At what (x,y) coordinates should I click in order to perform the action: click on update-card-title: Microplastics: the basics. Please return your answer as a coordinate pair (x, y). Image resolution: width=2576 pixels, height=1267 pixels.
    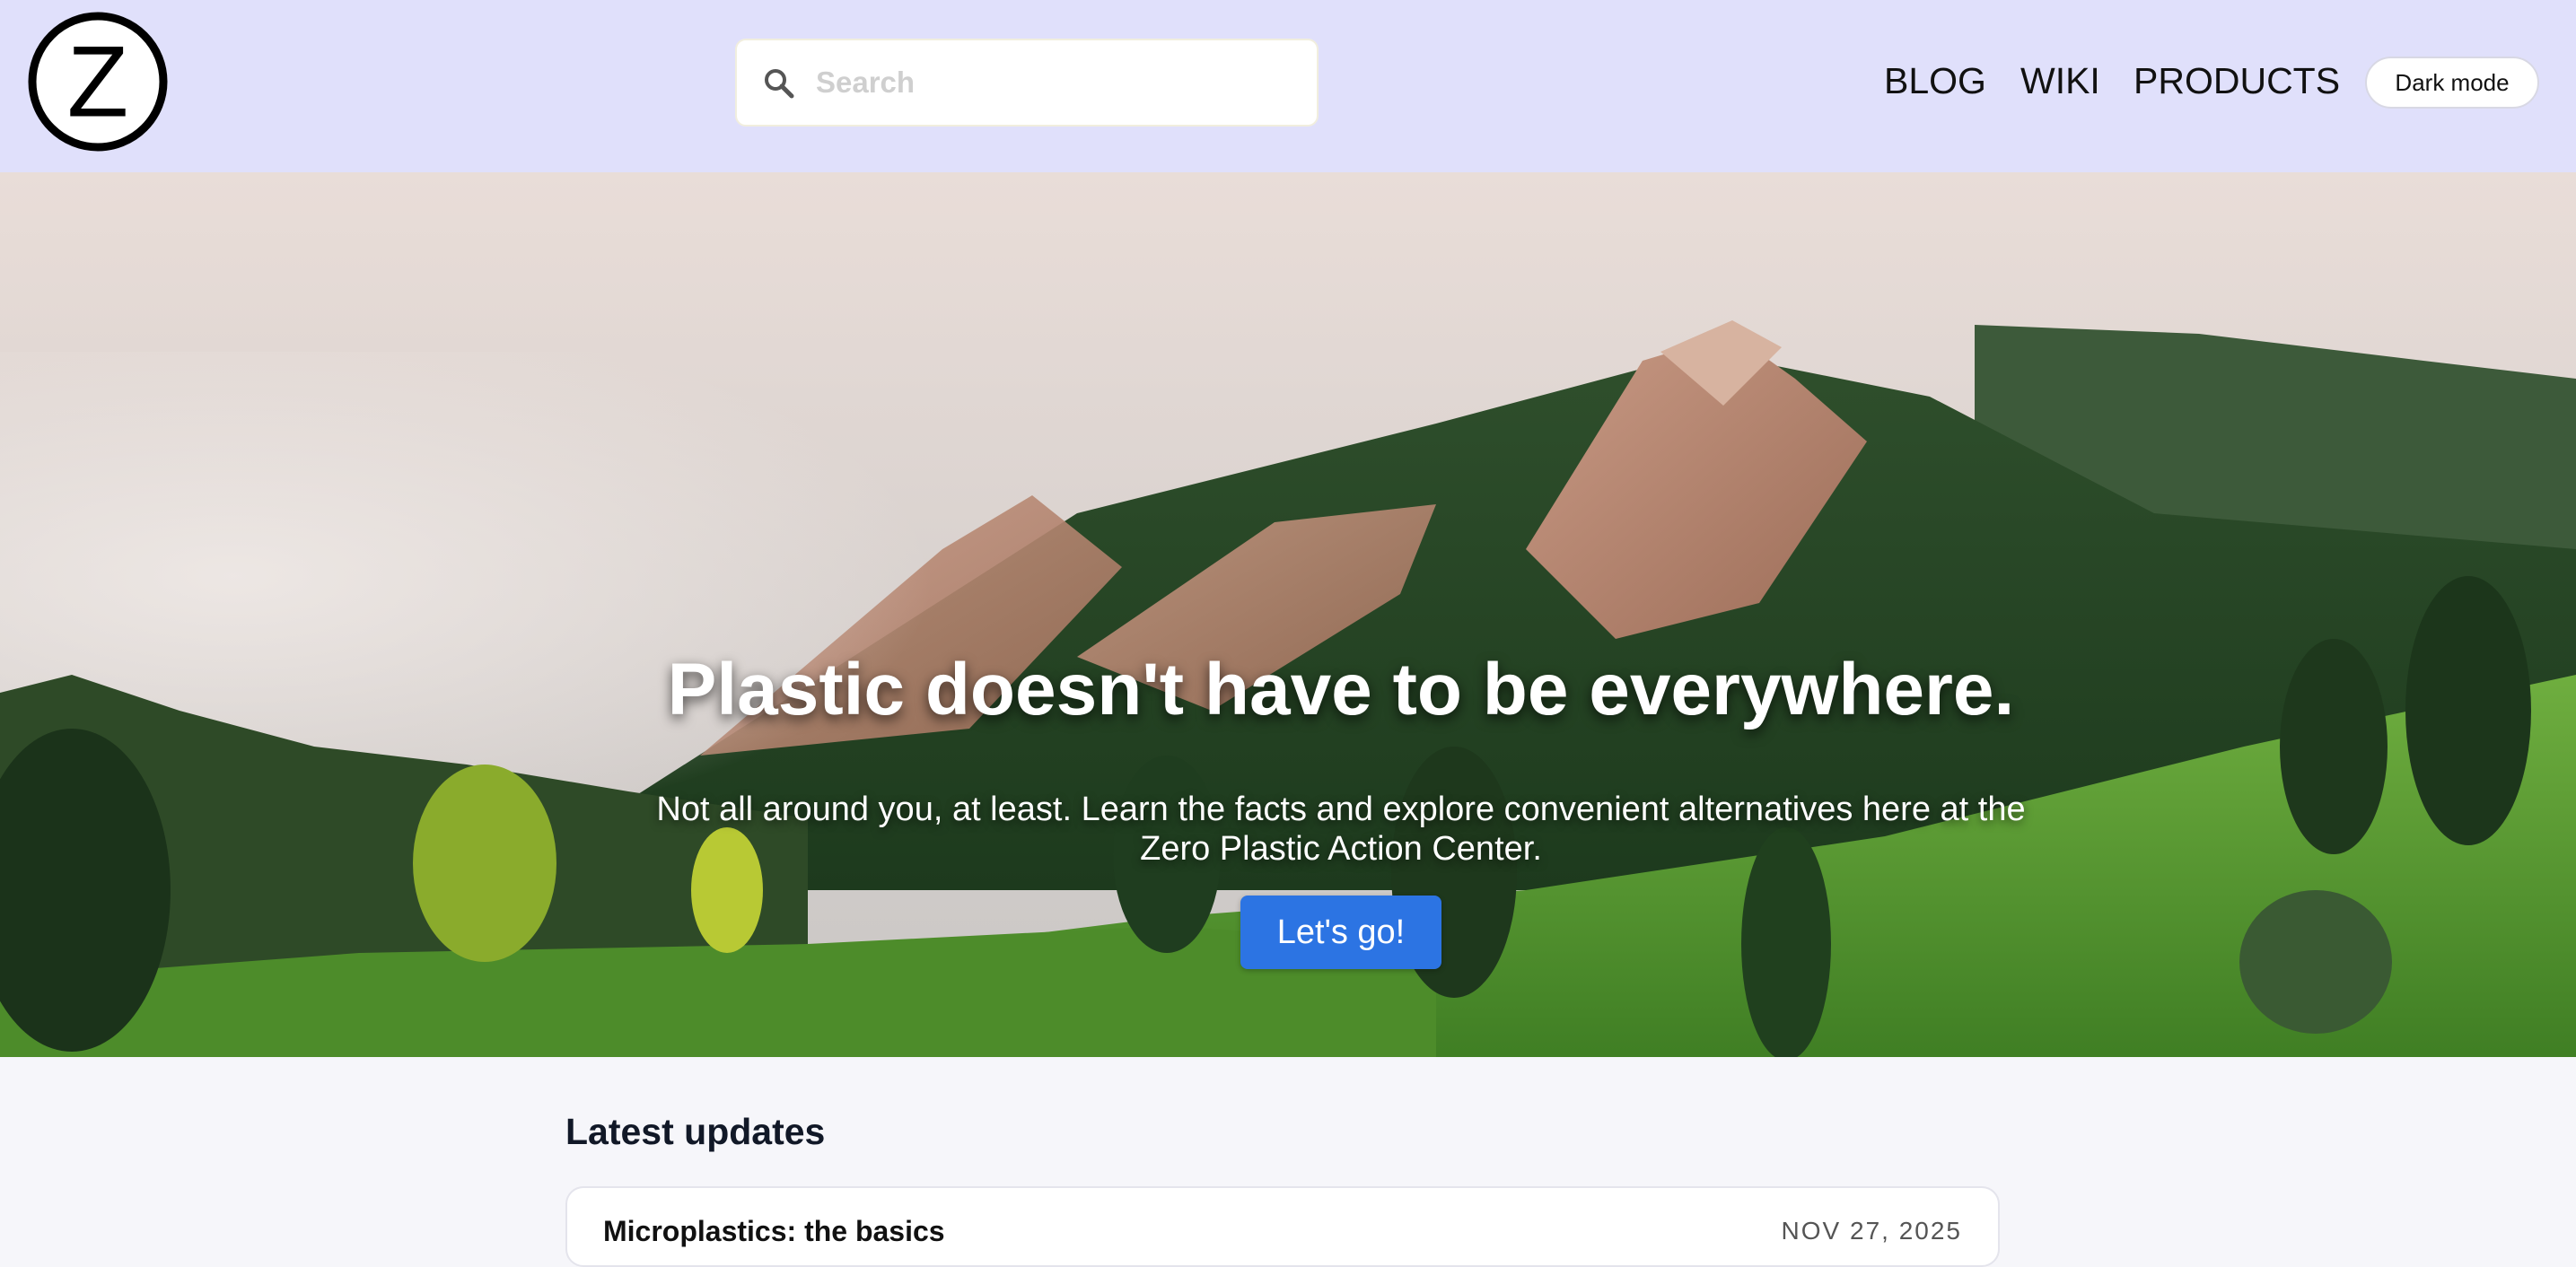
    Looking at the image, I should click on (774, 1231).